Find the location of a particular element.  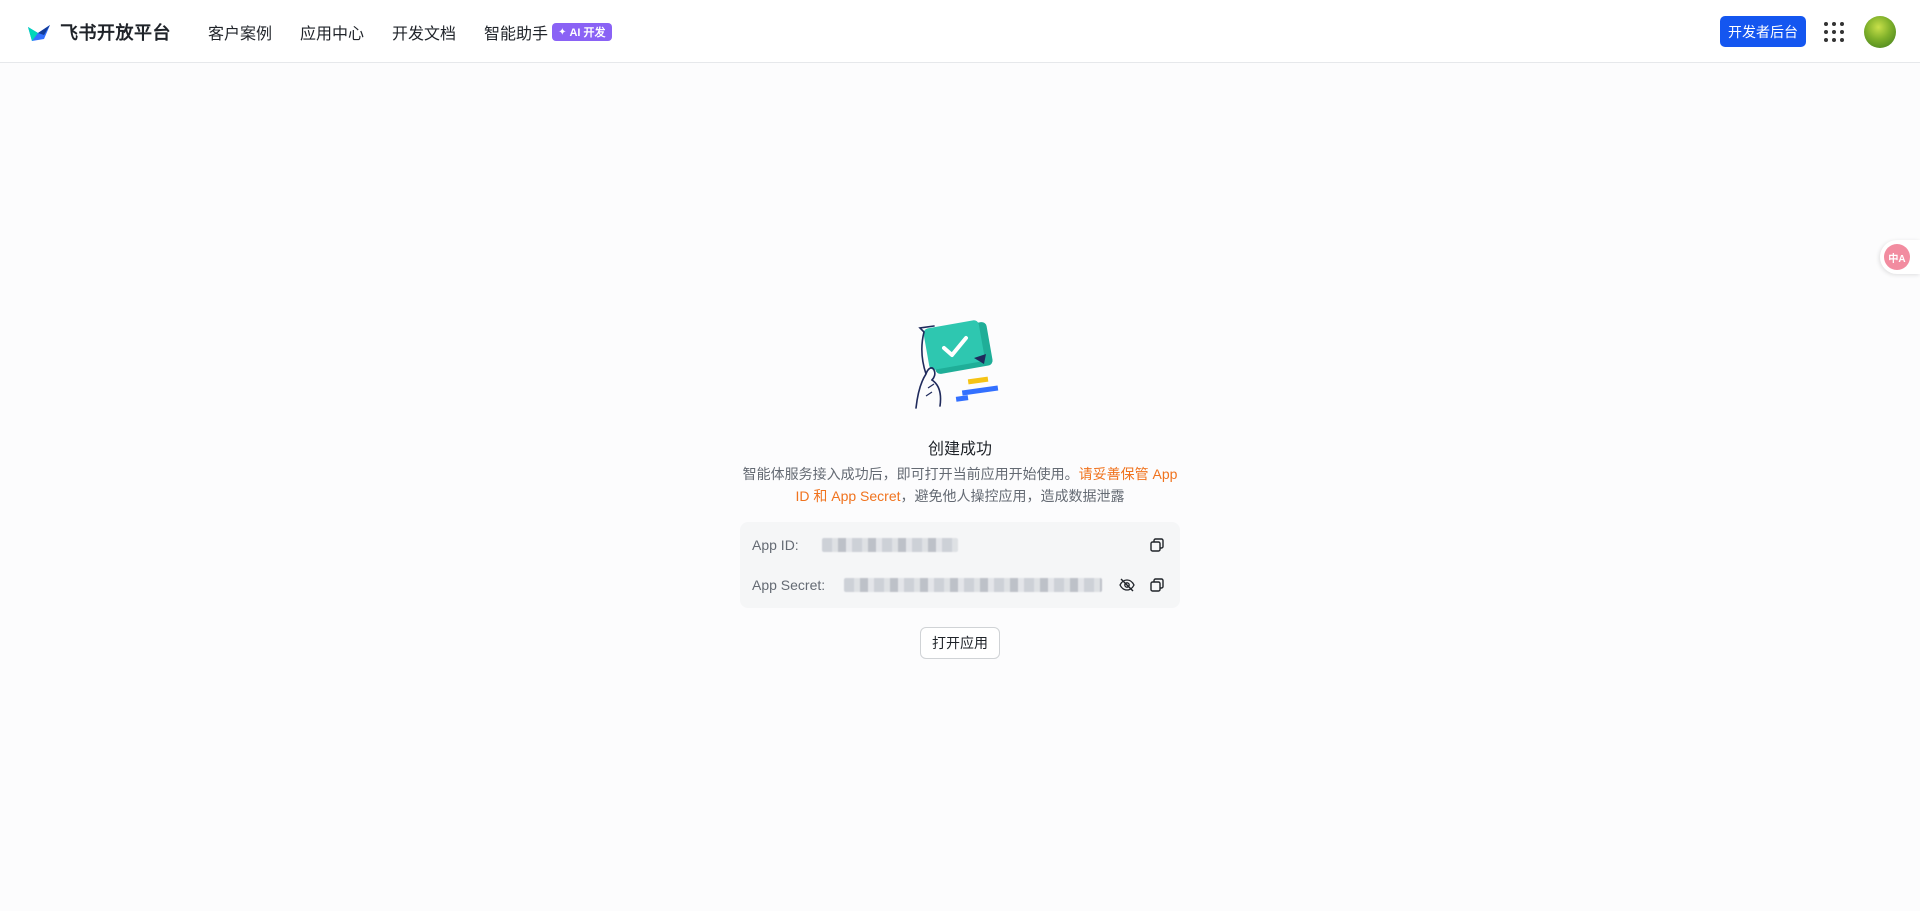

nav-item-label: 开发文档 is located at coordinates (424, 34).